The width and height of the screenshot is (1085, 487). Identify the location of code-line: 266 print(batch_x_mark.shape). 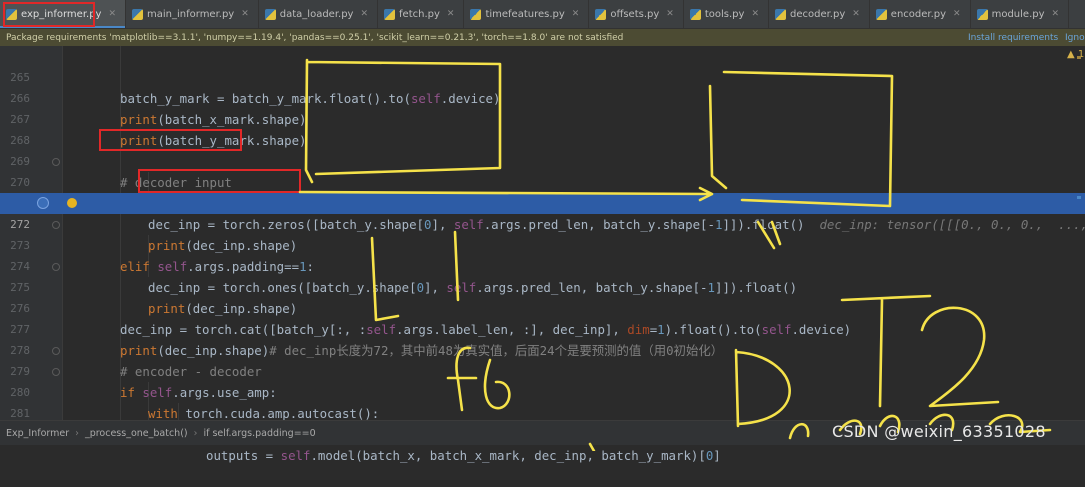
(542, 97).